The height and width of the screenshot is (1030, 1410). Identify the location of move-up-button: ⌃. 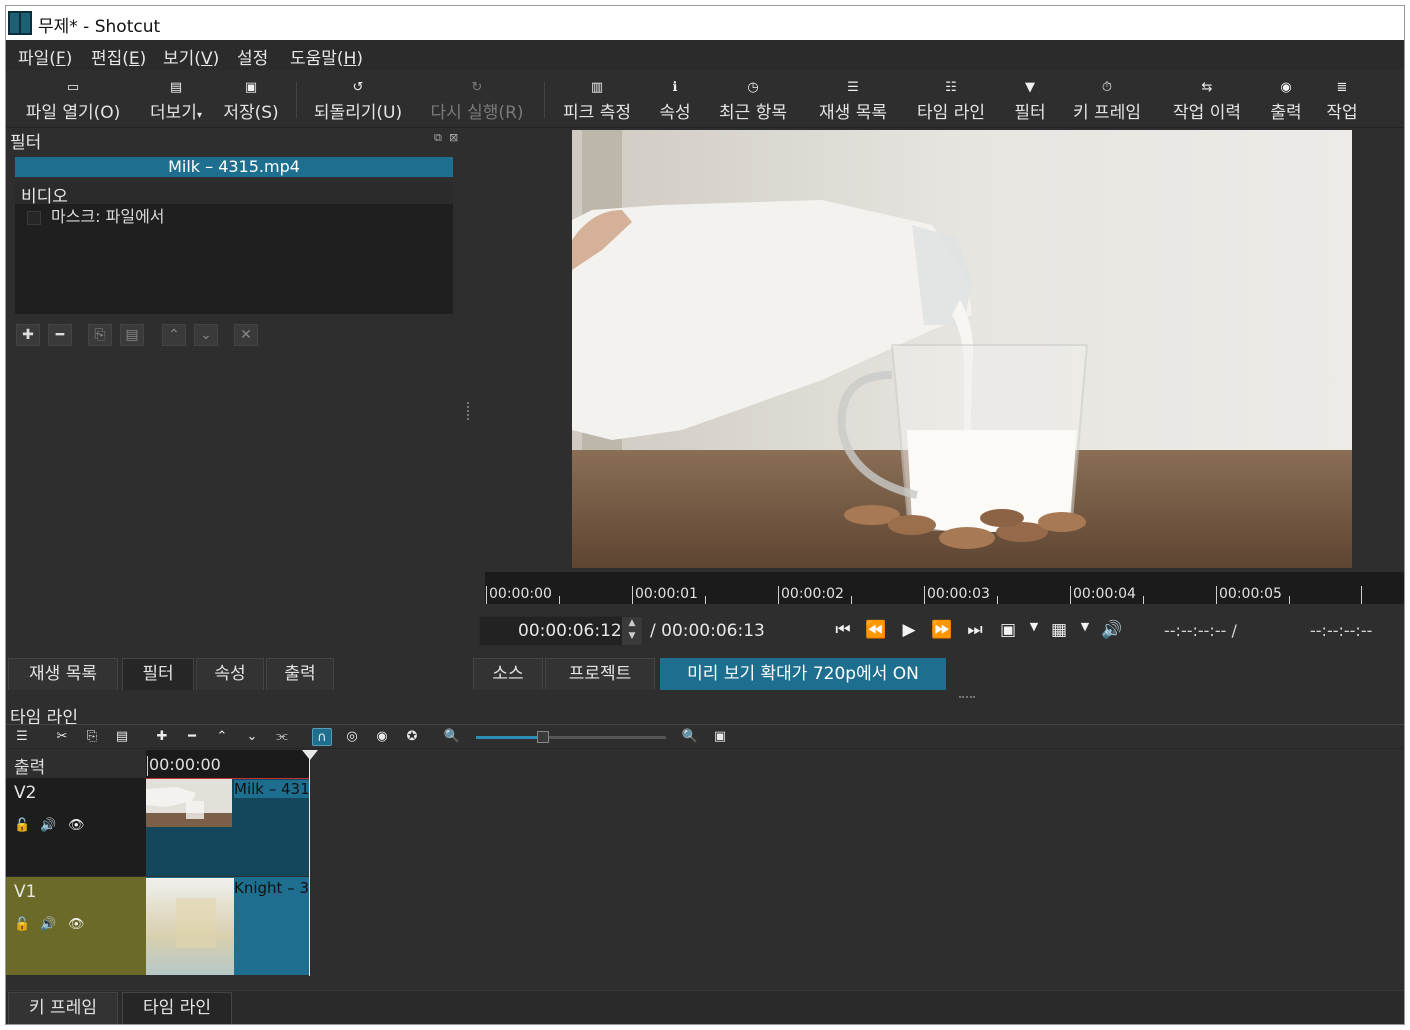
(174, 335).